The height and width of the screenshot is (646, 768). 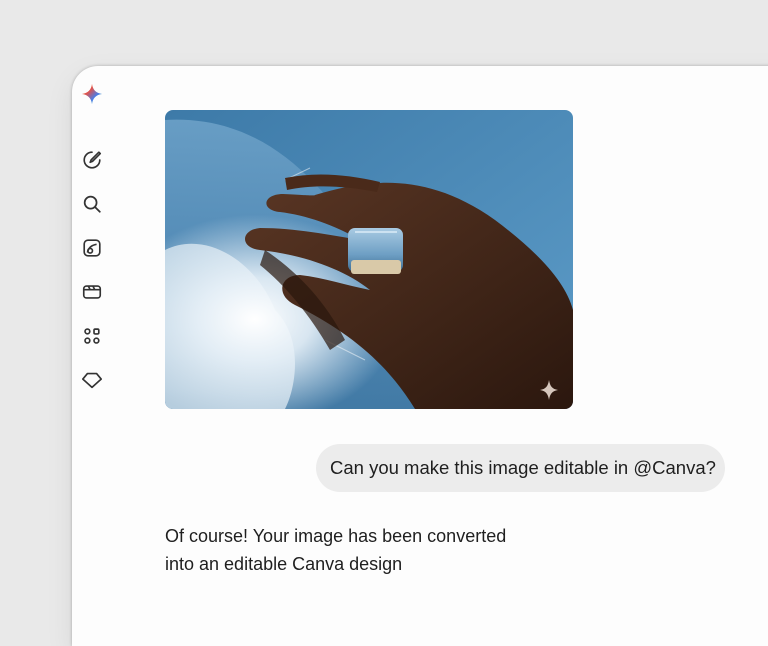 I want to click on gem-icon, so click(x=92, y=380).